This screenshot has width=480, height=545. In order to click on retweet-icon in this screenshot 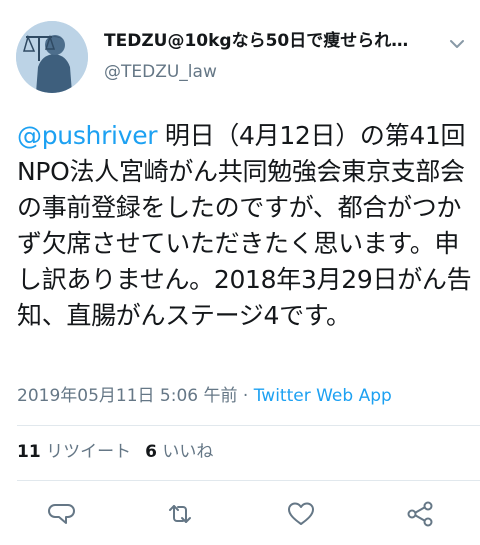, I will do `click(180, 514)`.